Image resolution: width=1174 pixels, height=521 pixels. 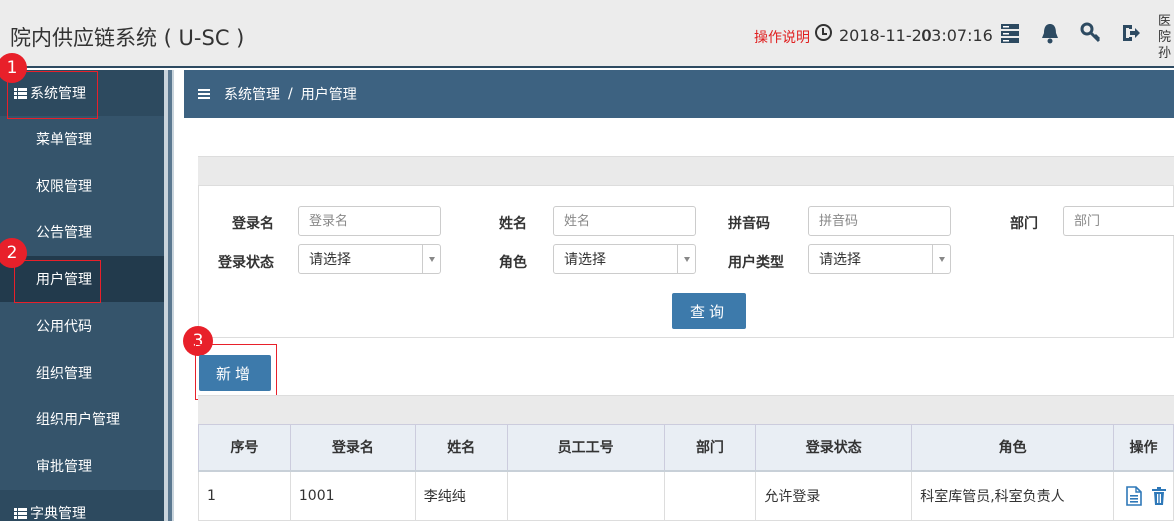 I want to click on login-name-label: 登录名, so click(x=253, y=224).